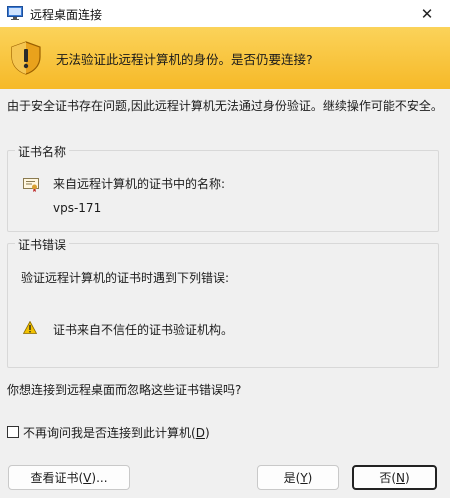  I want to click on certificate-name-legend: 证书名称, so click(42, 151).